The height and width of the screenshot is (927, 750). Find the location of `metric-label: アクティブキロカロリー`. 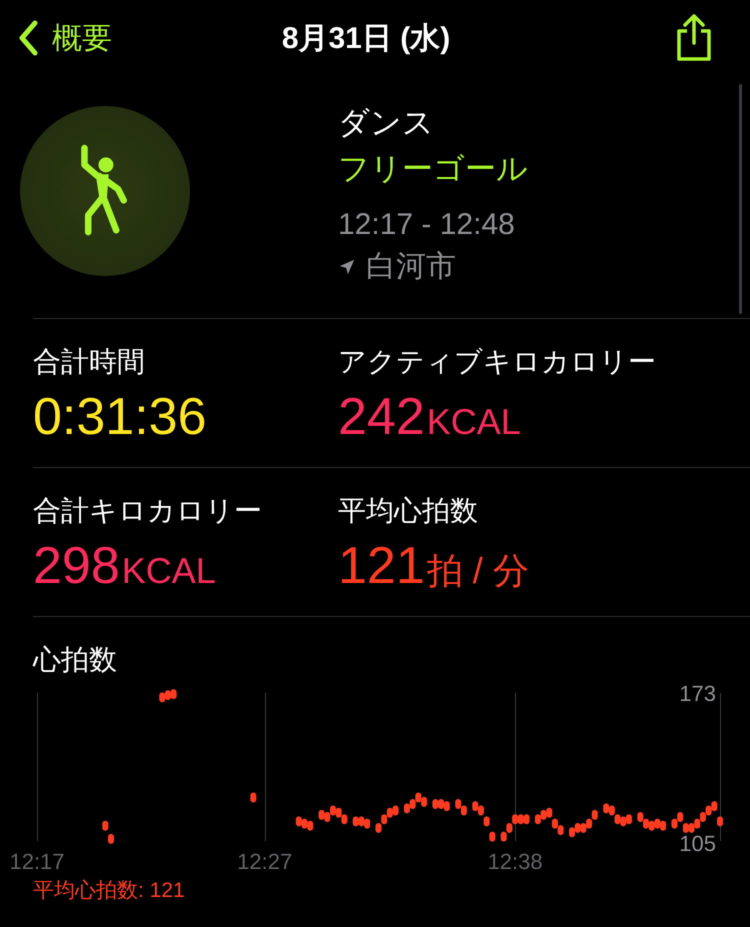

metric-label: アクティブキロカロリー is located at coordinates (497, 362).